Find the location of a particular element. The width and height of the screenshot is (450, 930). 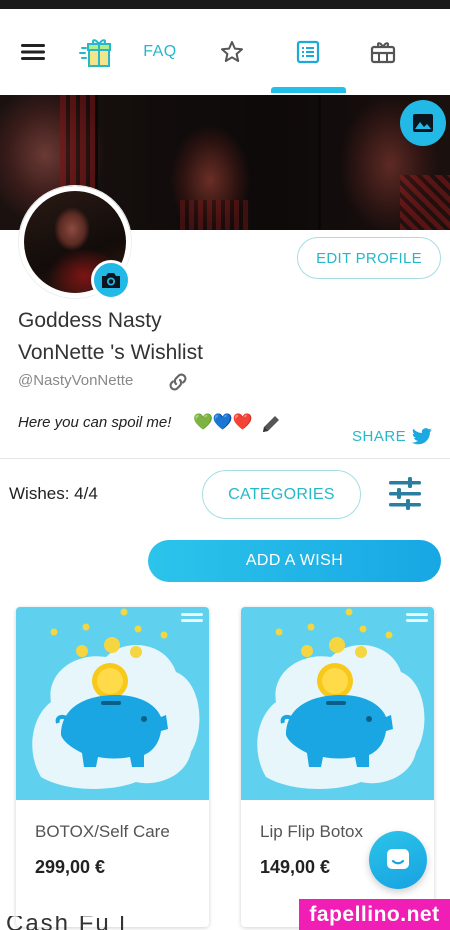

categories-button: CATEGORIES is located at coordinates (281, 494).